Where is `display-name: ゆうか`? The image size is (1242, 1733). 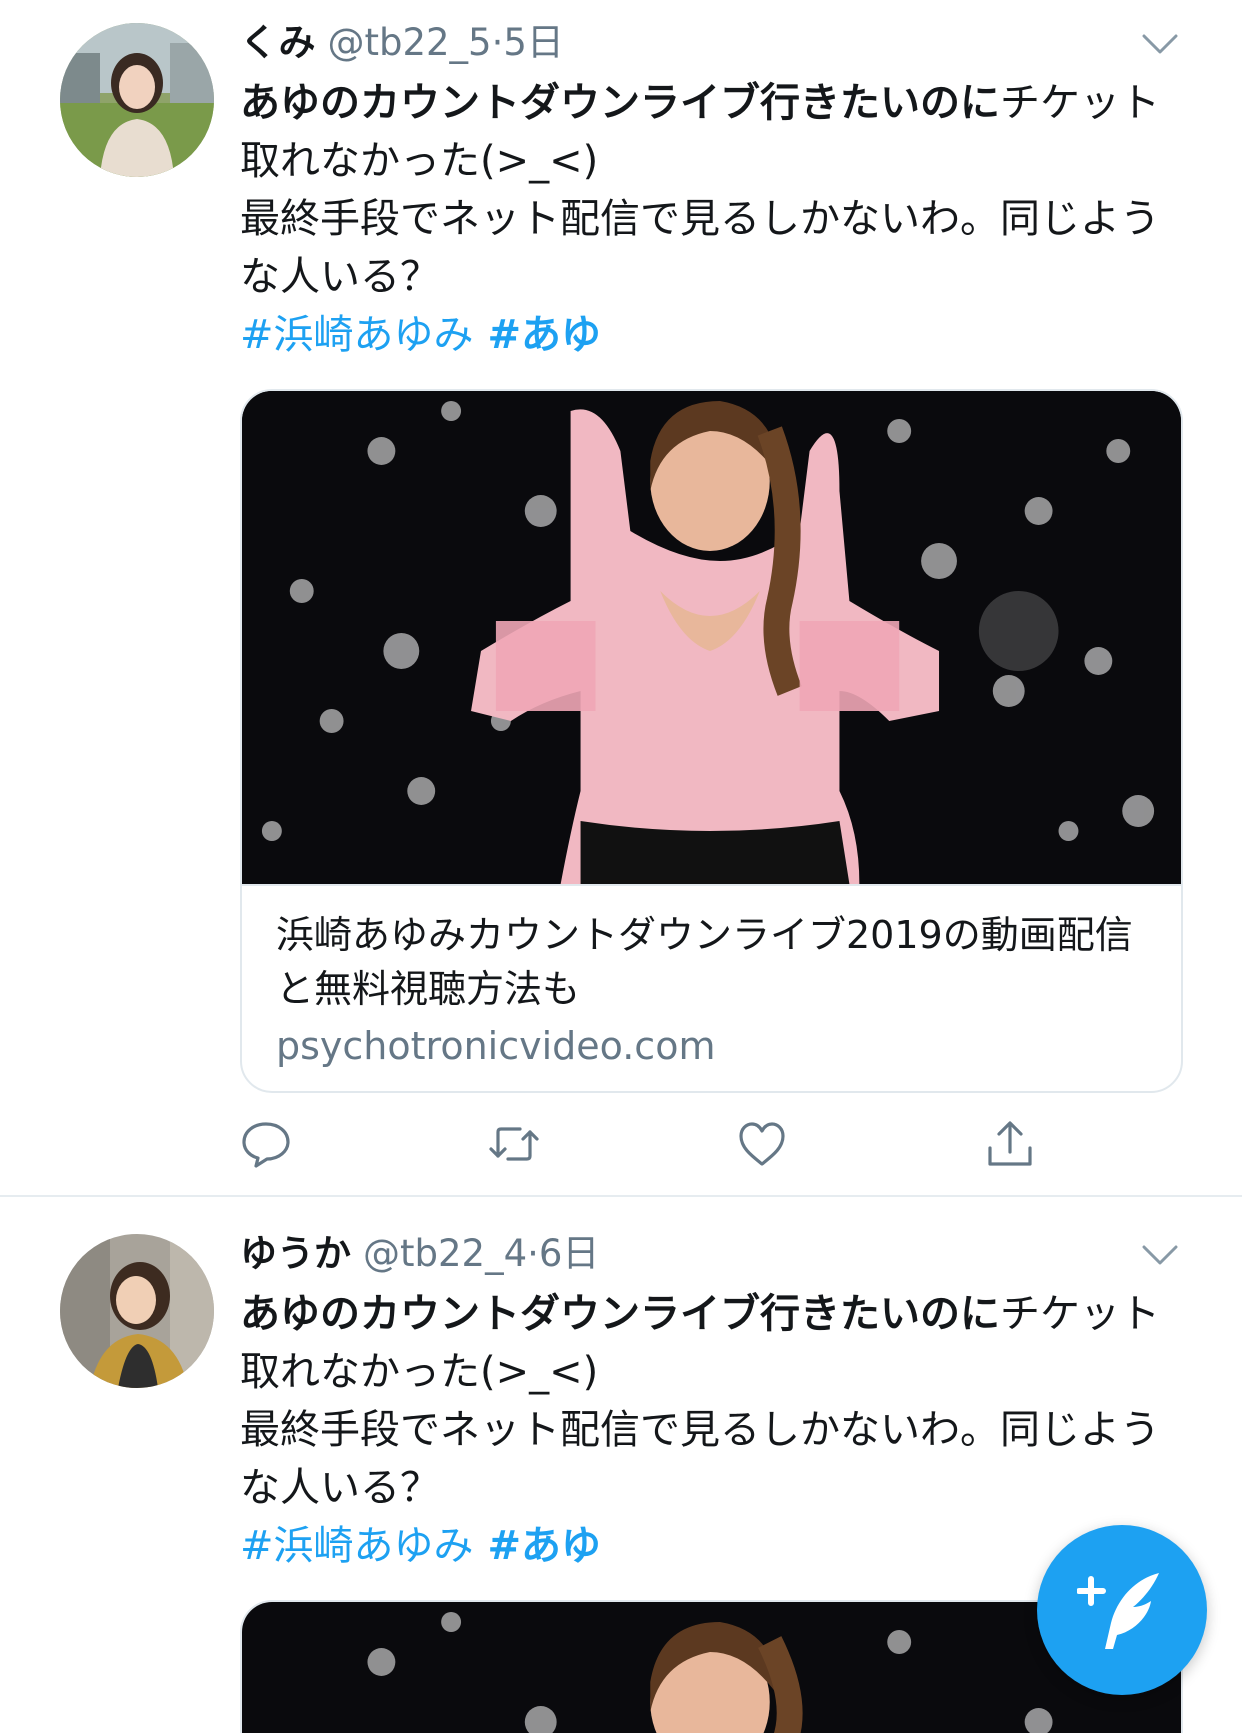
display-name: ゆうか is located at coordinates (295, 1253).